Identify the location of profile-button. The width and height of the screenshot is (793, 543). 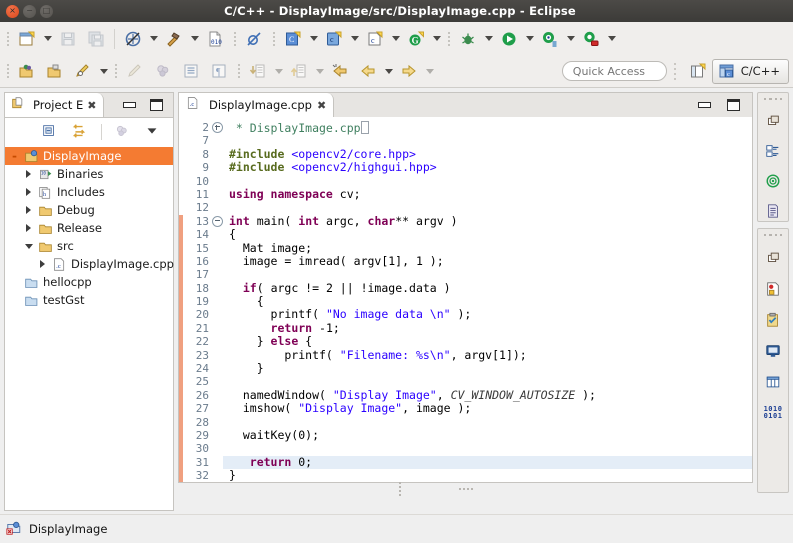
(550, 39).